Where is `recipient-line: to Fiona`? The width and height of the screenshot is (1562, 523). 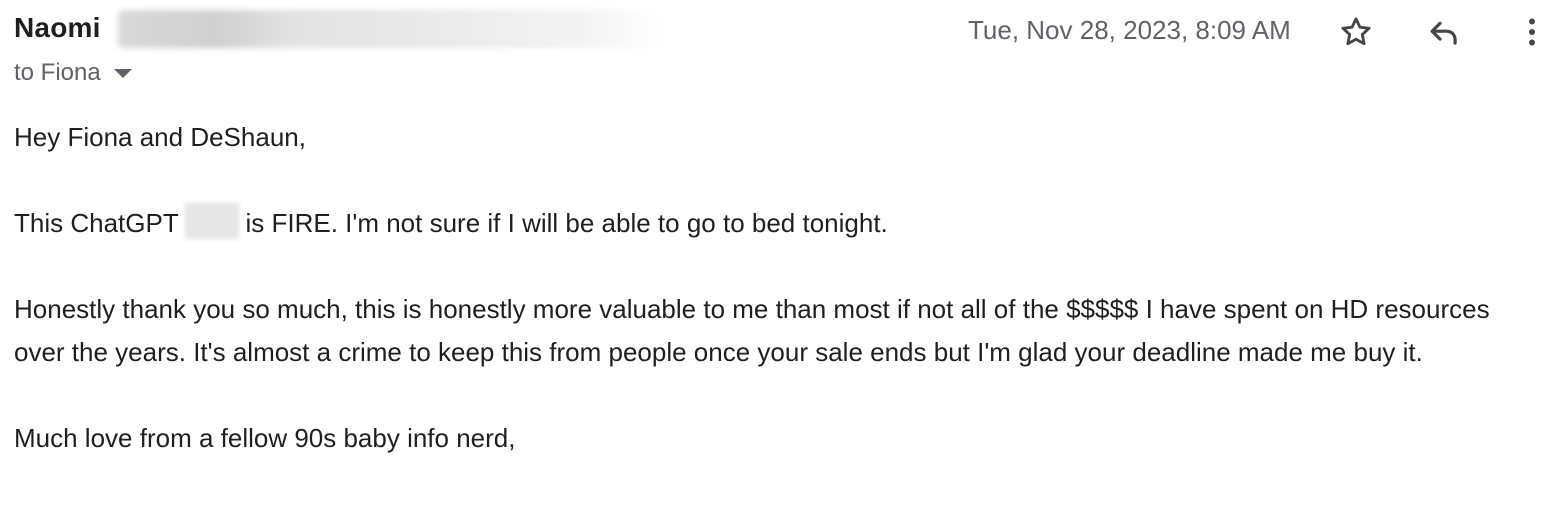 recipient-line: to Fiona is located at coordinates (57, 72).